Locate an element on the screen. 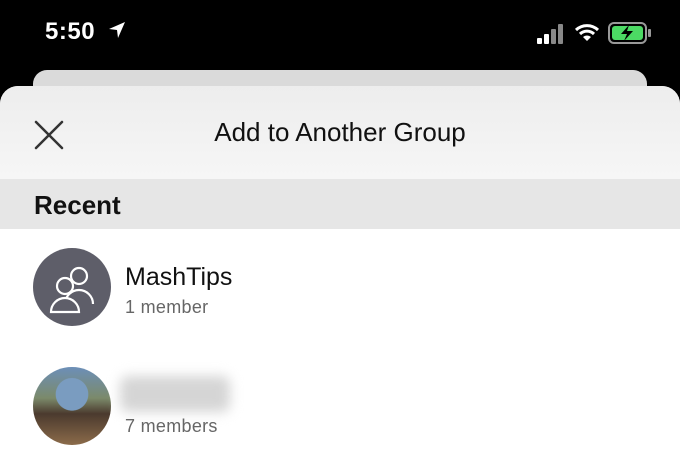  sheet-title: Add to Another Group is located at coordinates (340, 132).